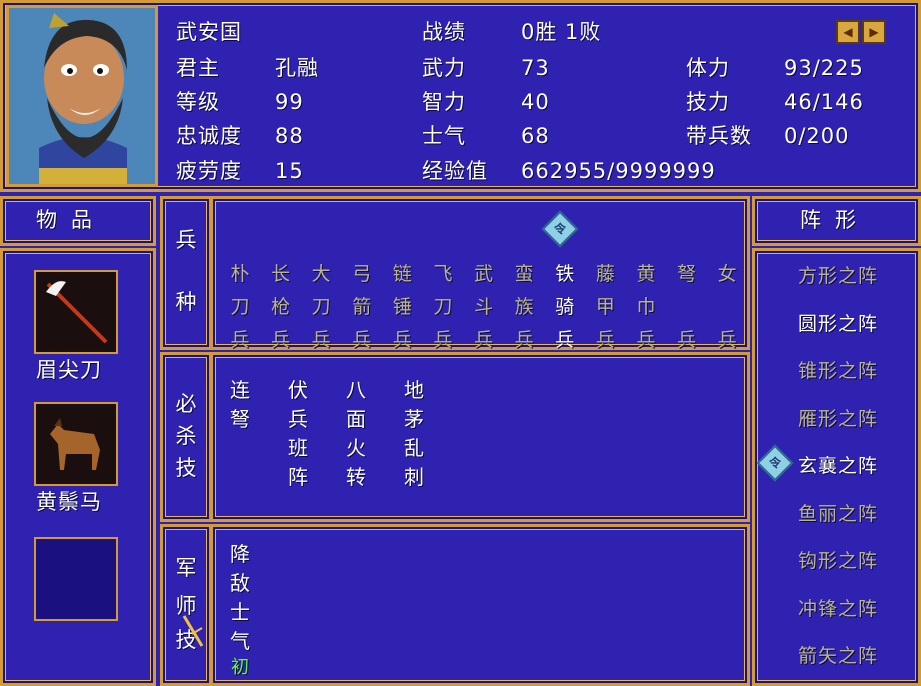 Image resolution: width=921 pixels, height=686 pixels. What do you see at coordinates (321, 274) in the screenshot?
I see `troop-type-char: 大` at bounding box center [321, 274].